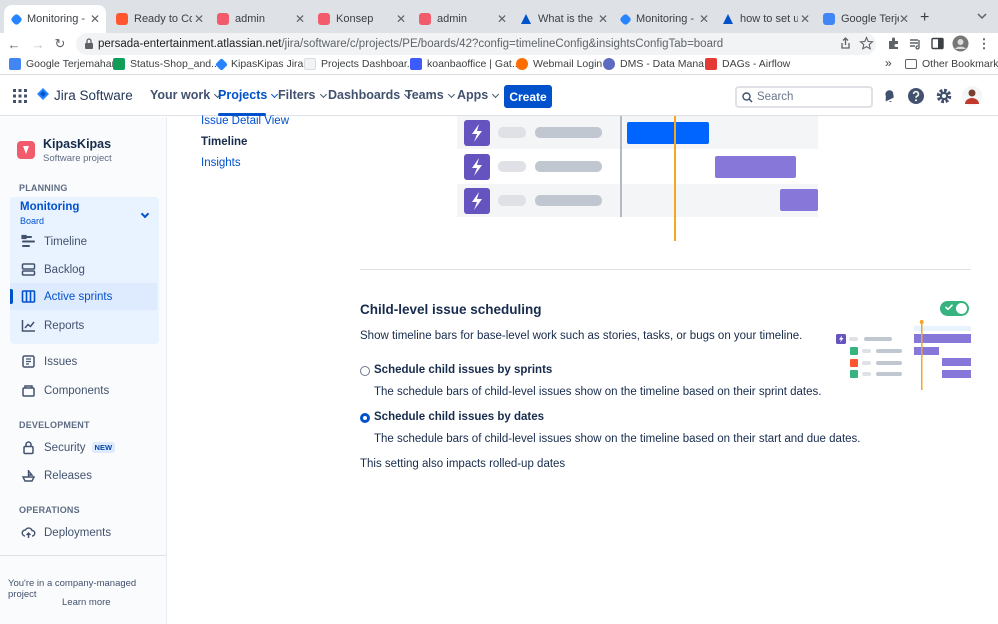  Describe the element at coordinates (866, 43) in the screenshot. I see `bookmark-star-icon` at that location.